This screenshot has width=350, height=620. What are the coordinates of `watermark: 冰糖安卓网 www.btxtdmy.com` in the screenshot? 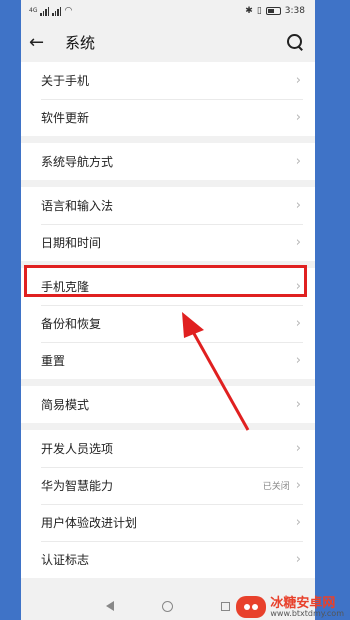 It's located at (290, 607).